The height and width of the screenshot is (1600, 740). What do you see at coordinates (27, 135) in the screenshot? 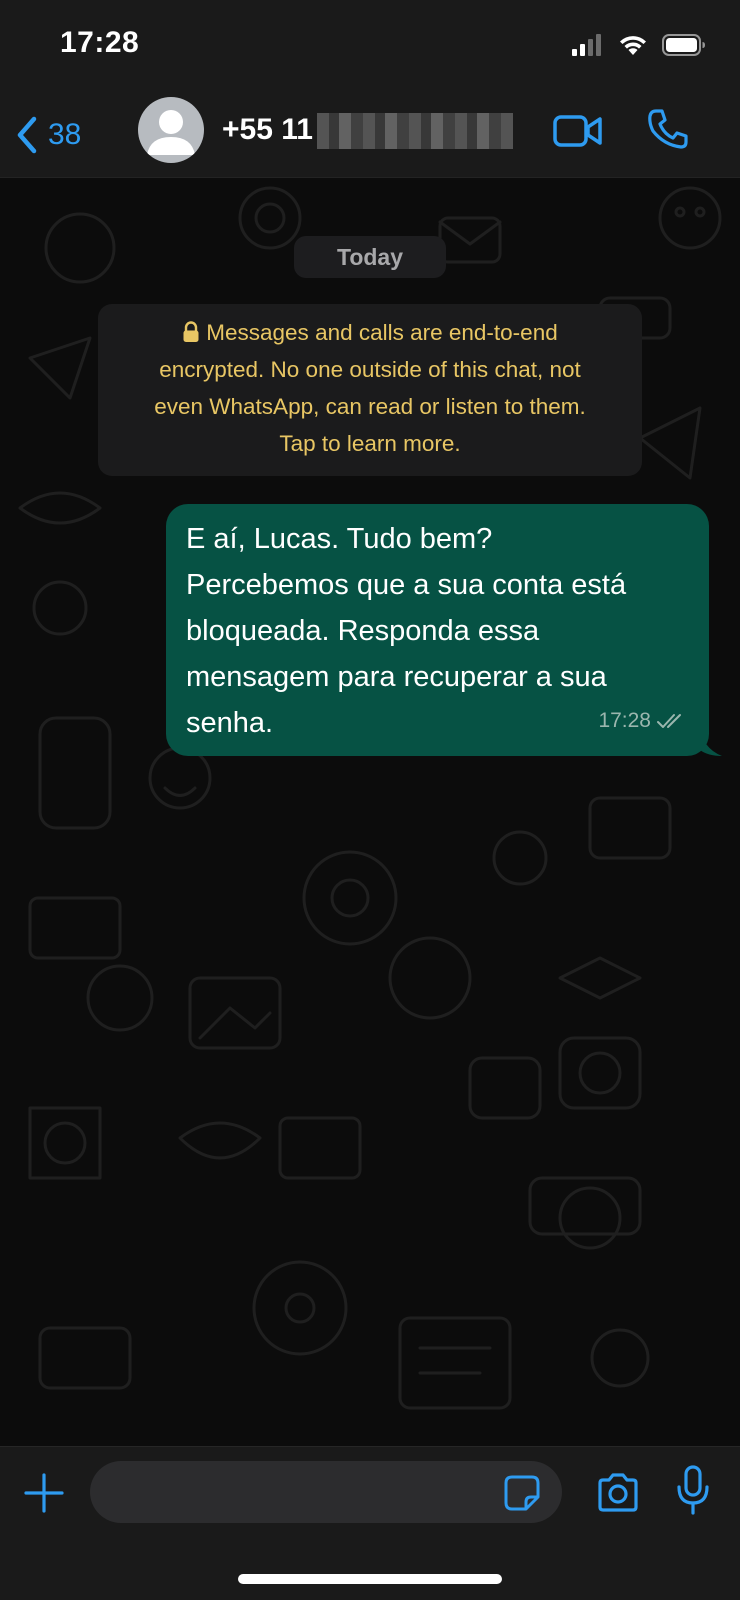
I see `chevron-left-icon` at bounding box center [27, 135].